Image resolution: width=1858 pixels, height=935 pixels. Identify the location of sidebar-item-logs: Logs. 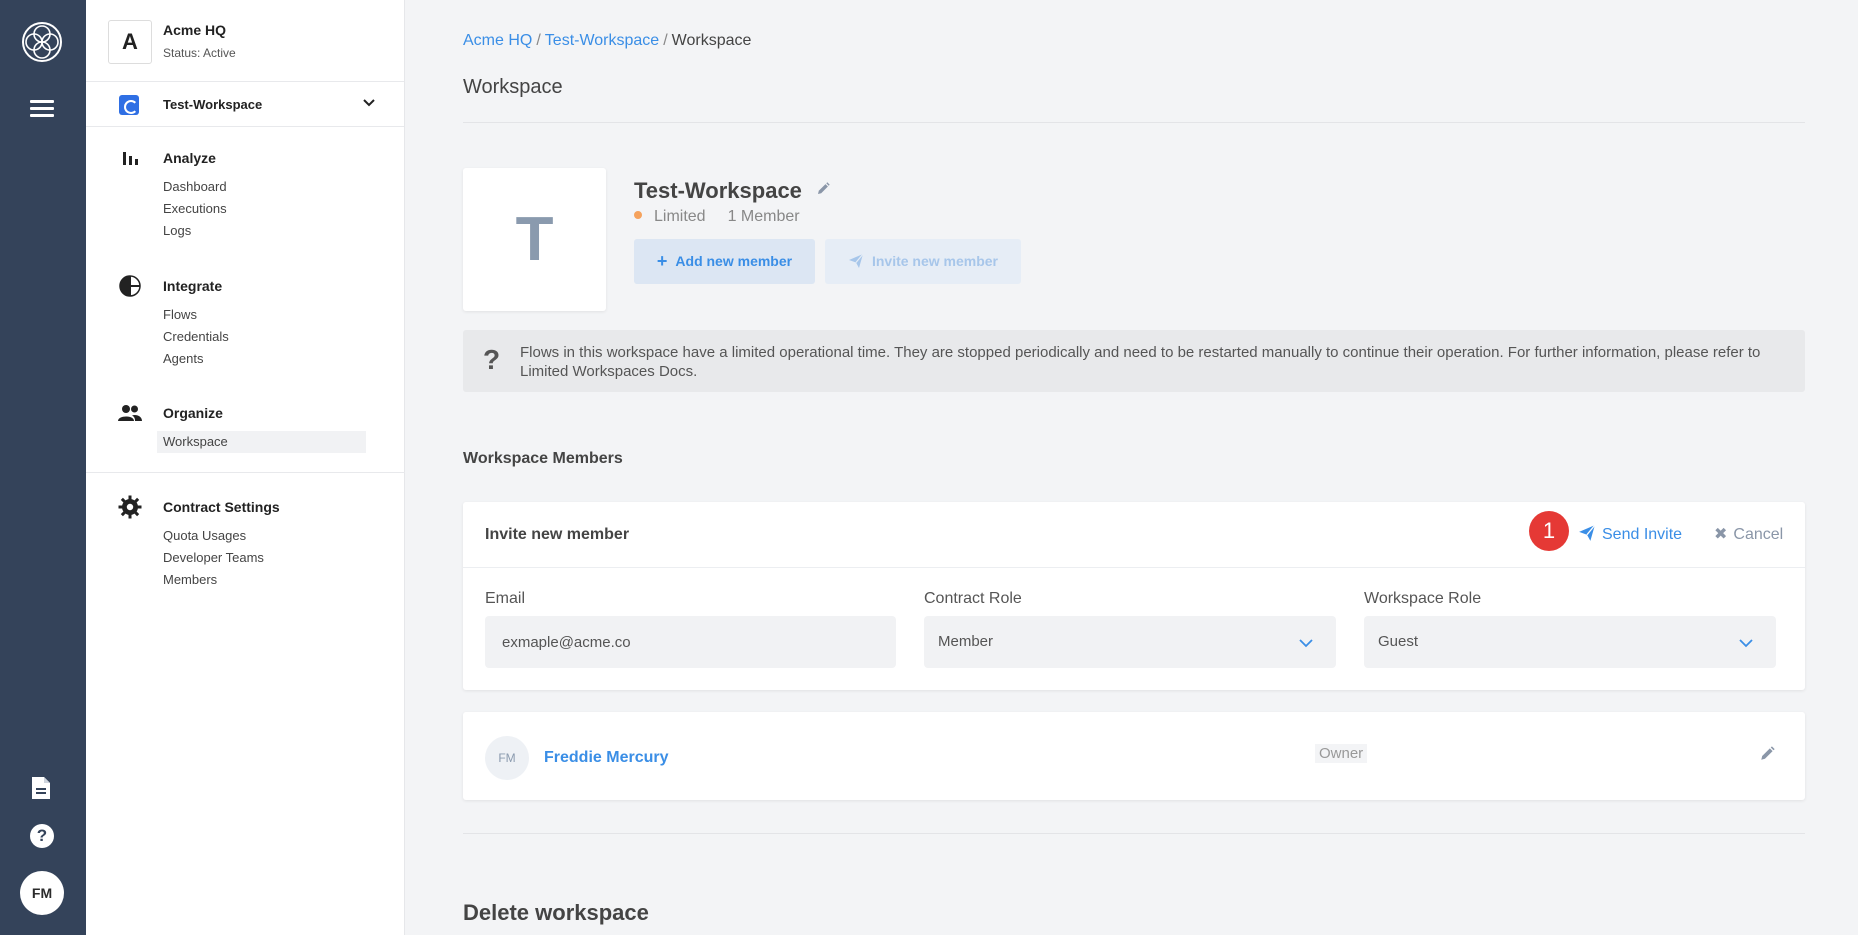
(195, 231).